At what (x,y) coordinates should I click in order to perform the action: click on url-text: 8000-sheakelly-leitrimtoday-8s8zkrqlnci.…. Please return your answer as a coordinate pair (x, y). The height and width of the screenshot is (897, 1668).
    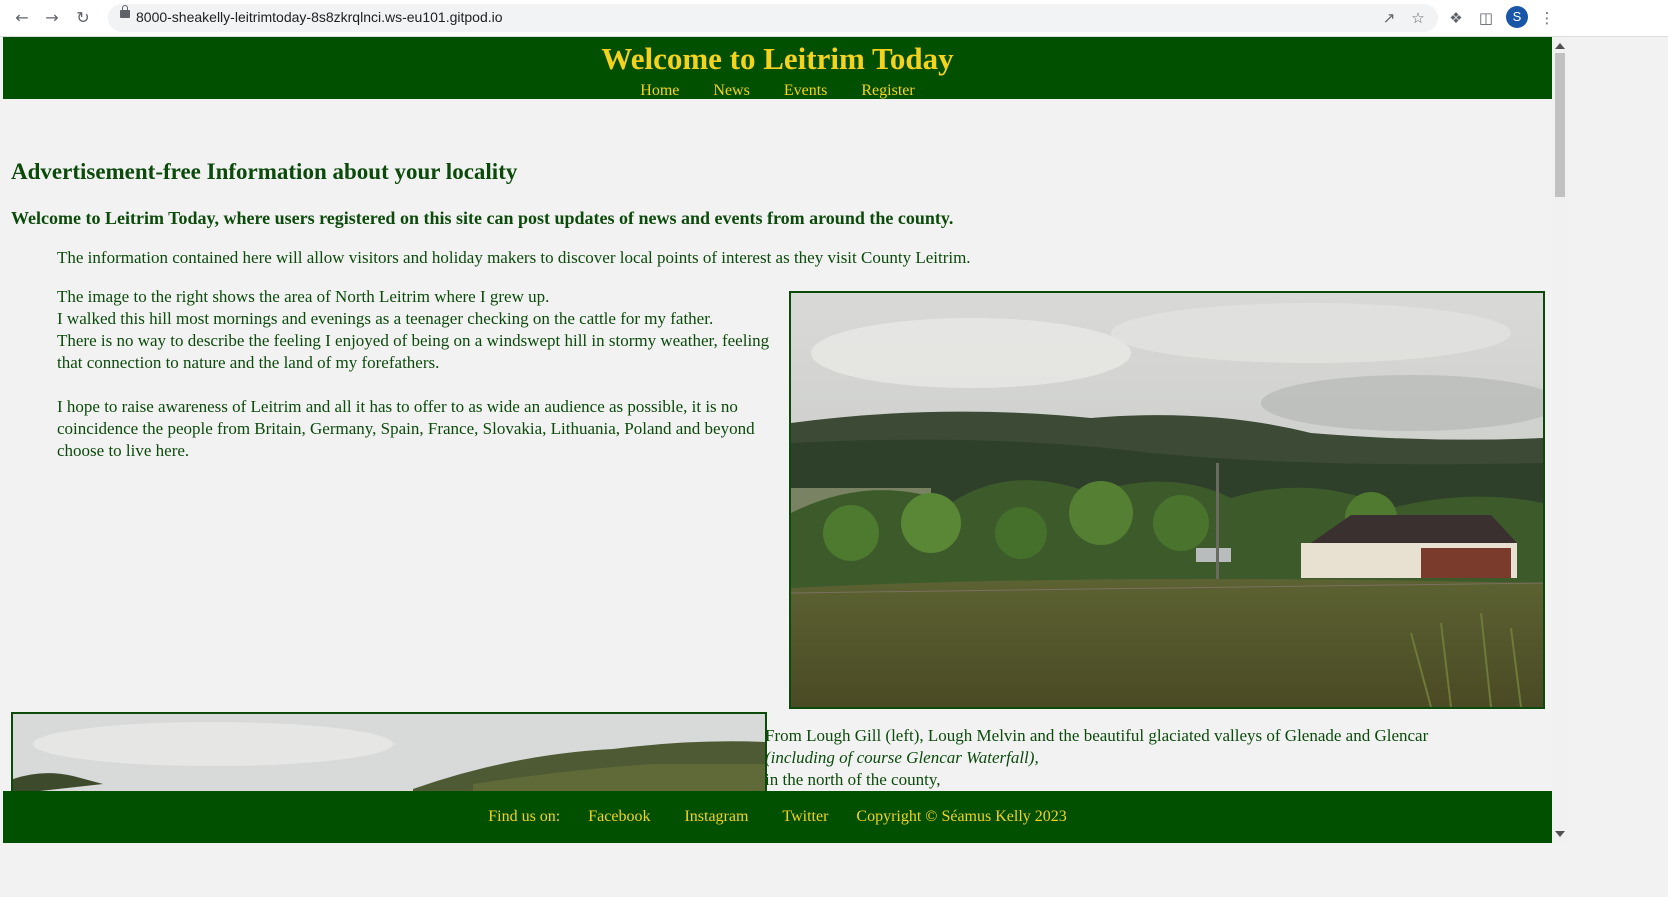
    Looking at the image, I should click on (319, 17).